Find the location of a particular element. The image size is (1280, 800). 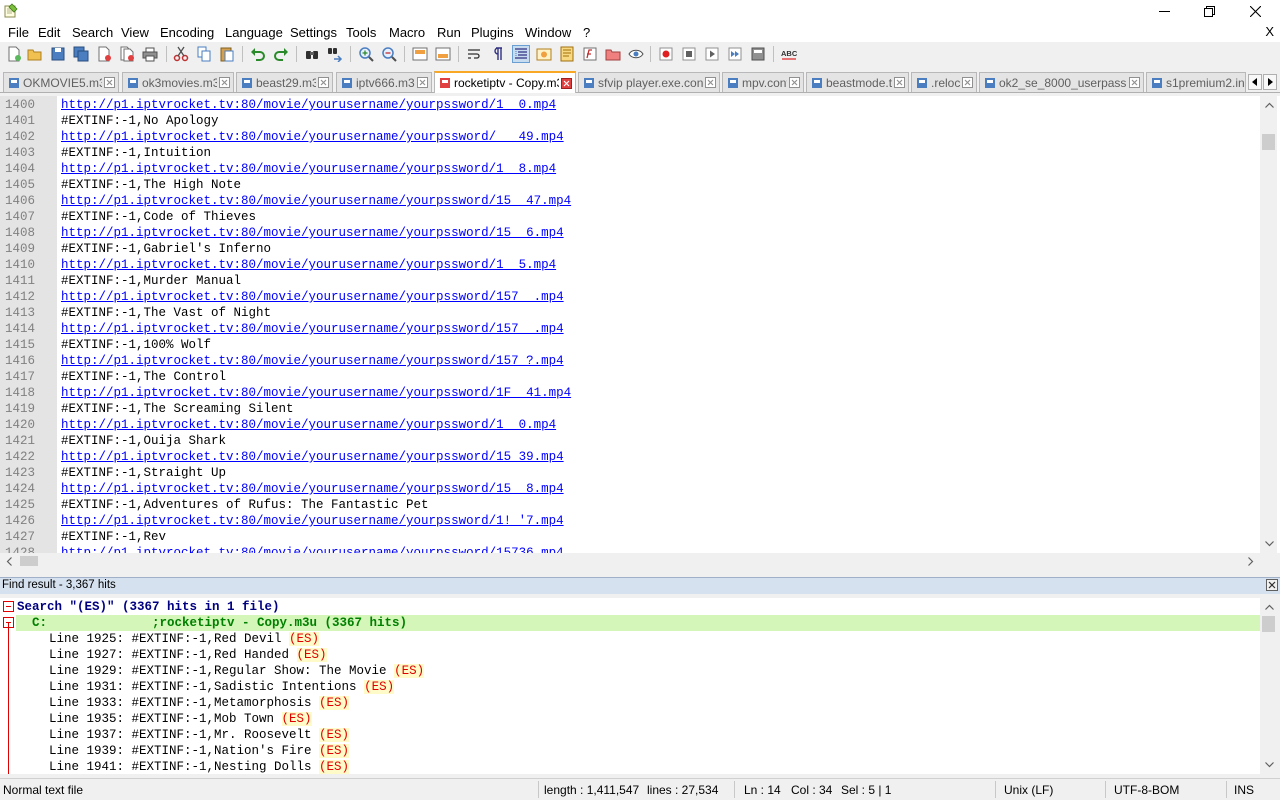

record-macro-button is located at coordinates (666, 54).